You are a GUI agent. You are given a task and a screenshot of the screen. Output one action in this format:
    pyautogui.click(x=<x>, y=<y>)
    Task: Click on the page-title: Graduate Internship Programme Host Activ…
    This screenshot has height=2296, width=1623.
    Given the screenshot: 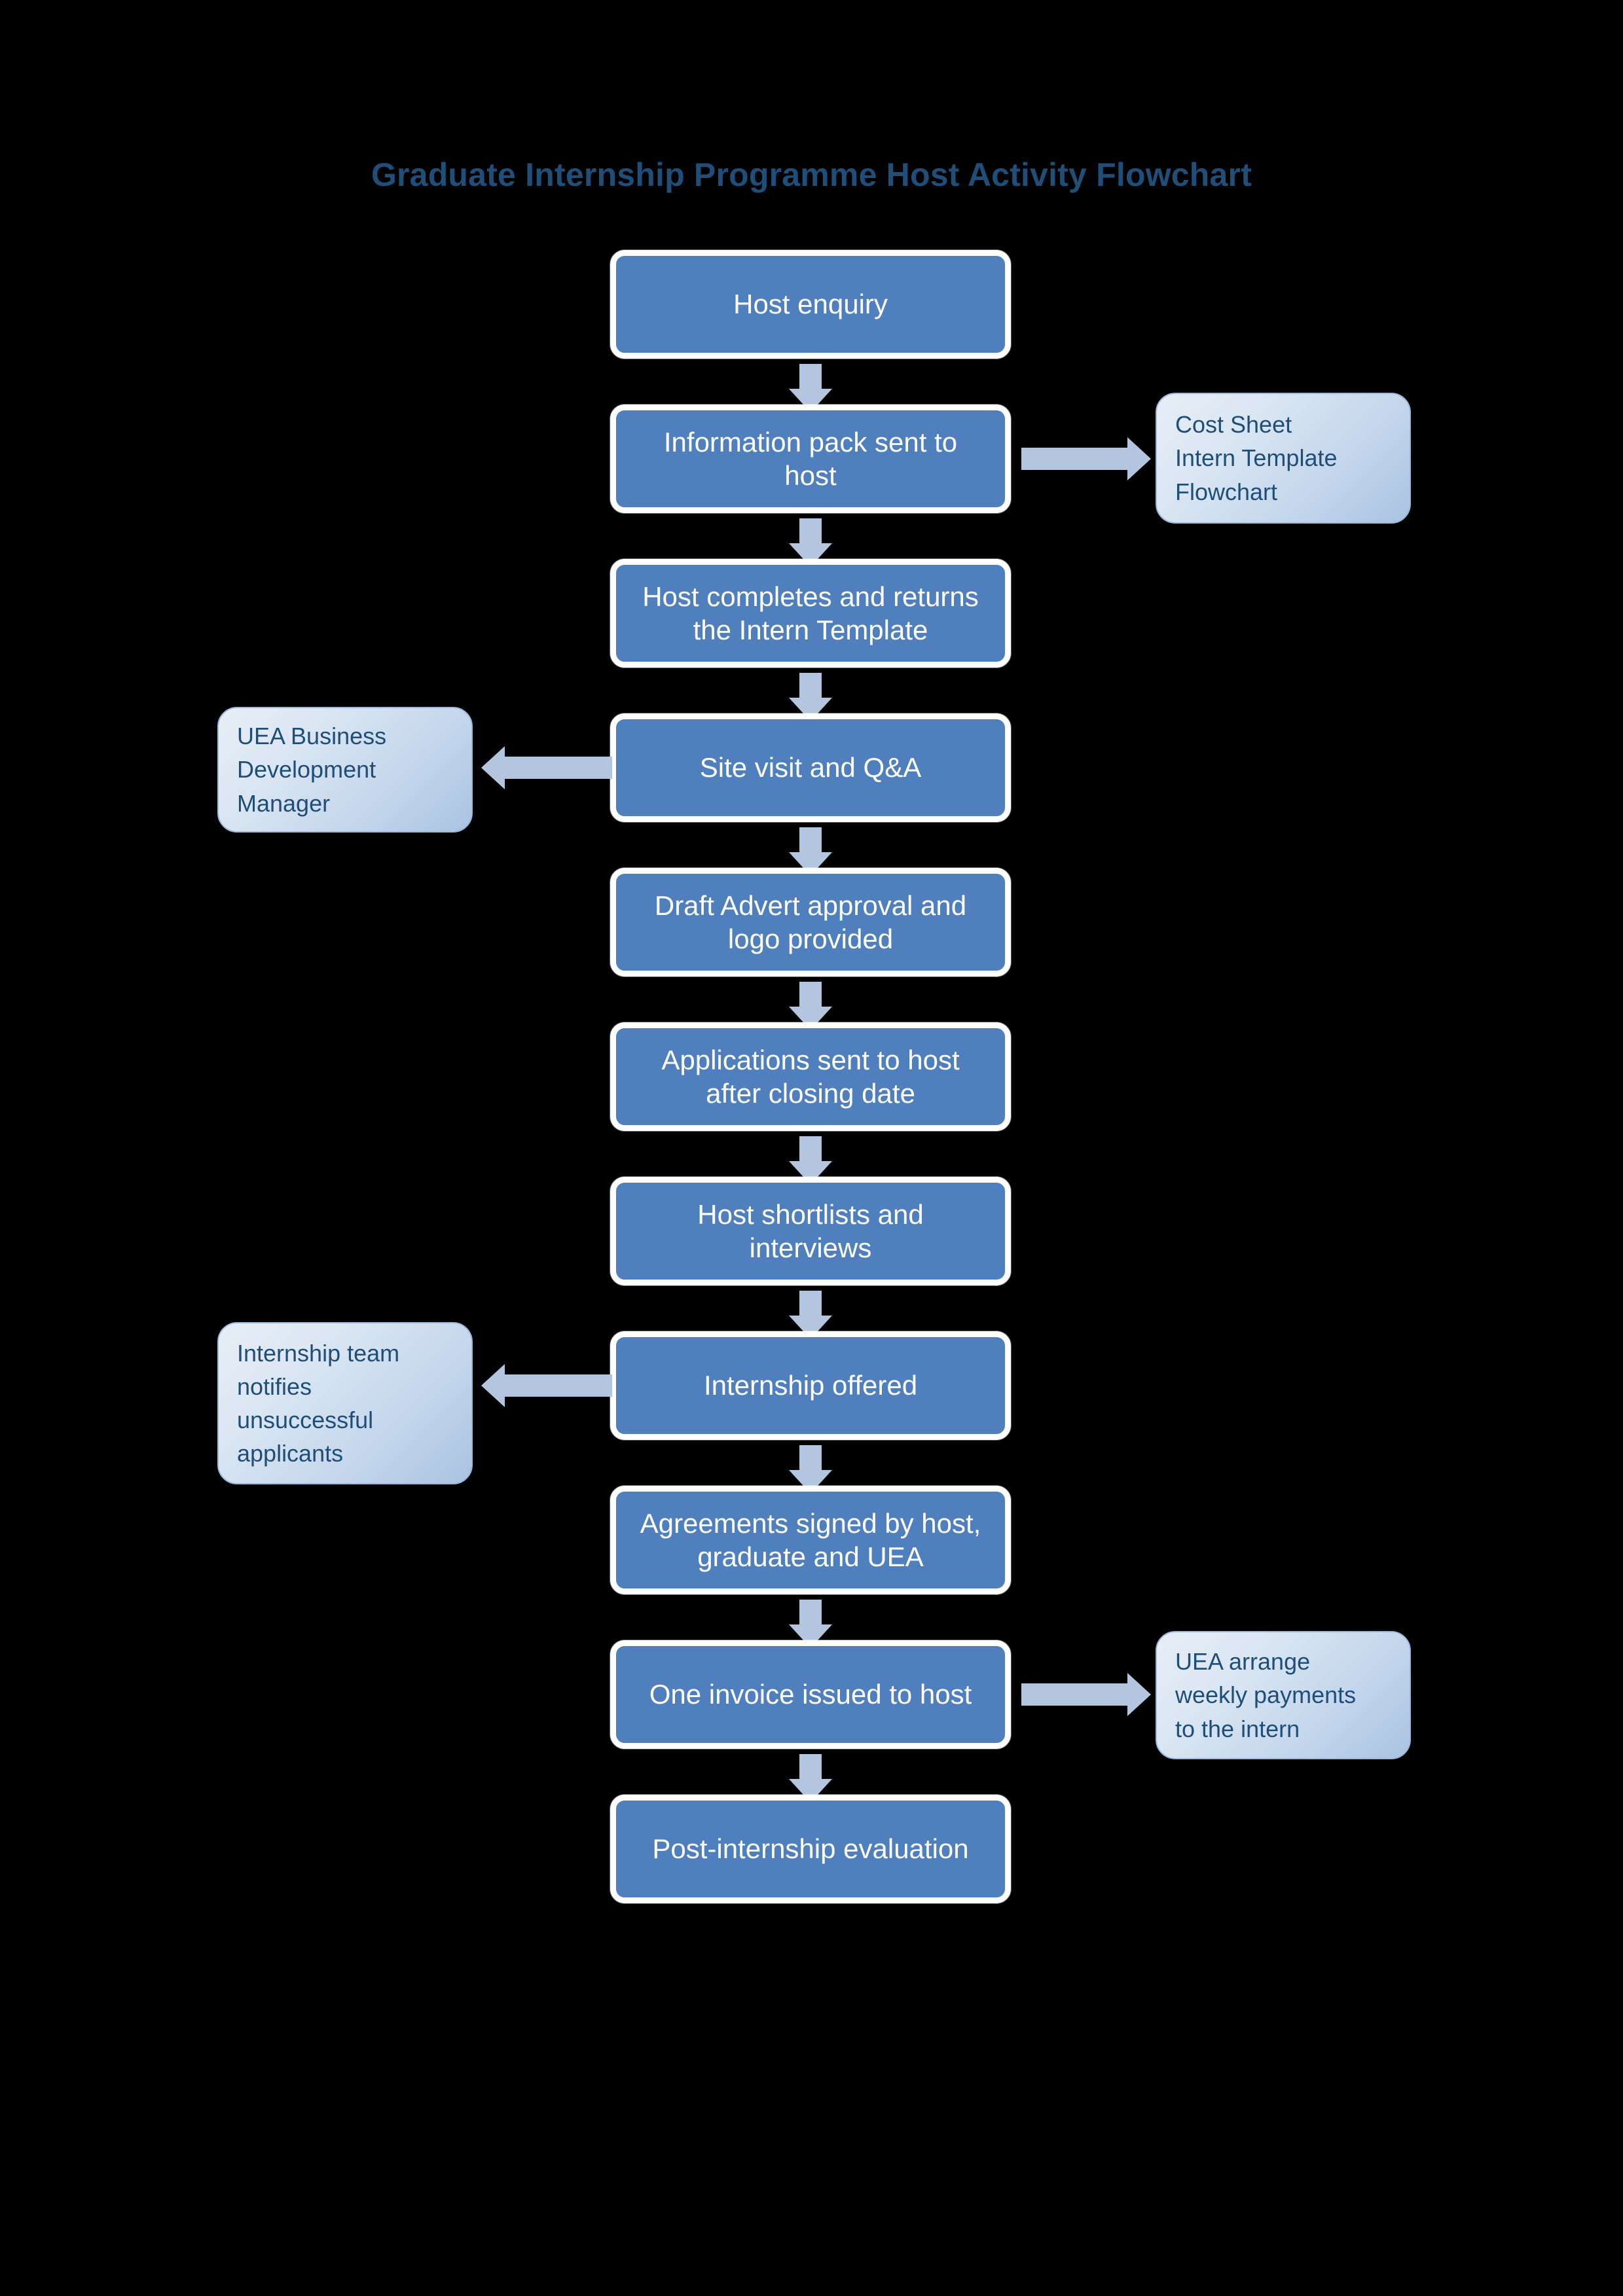 What is the action you would take?
    pyautogui.click(x=811, y=174)
    